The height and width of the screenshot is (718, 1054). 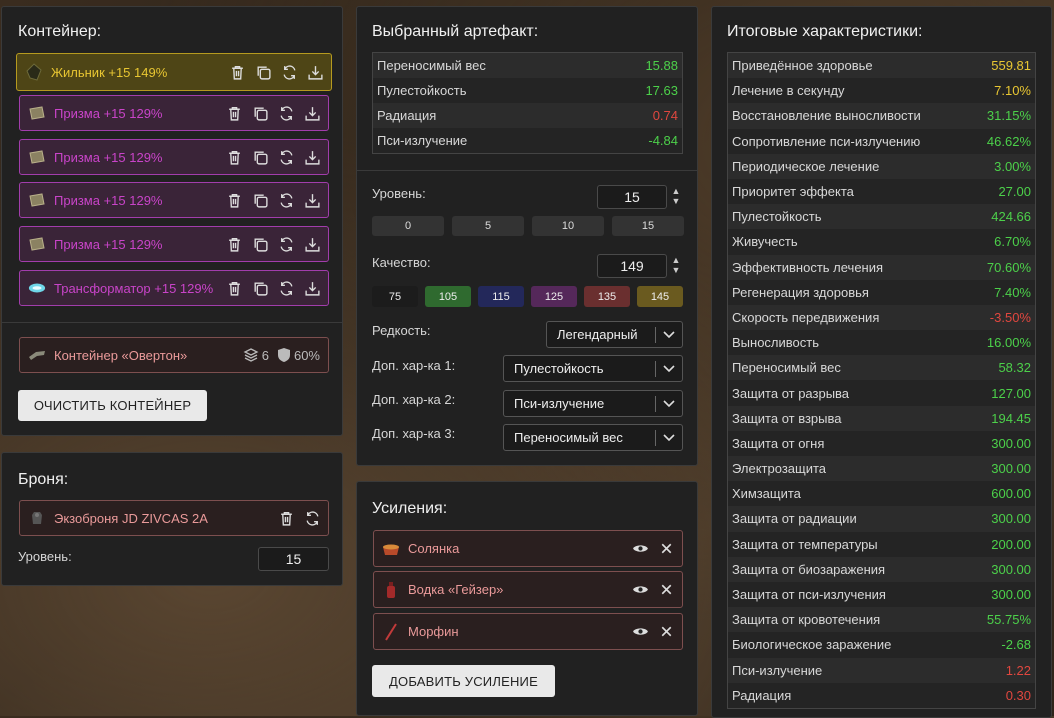 I want to click on total-row: Переносимый вес 58.32, so click(x=881, y=368).